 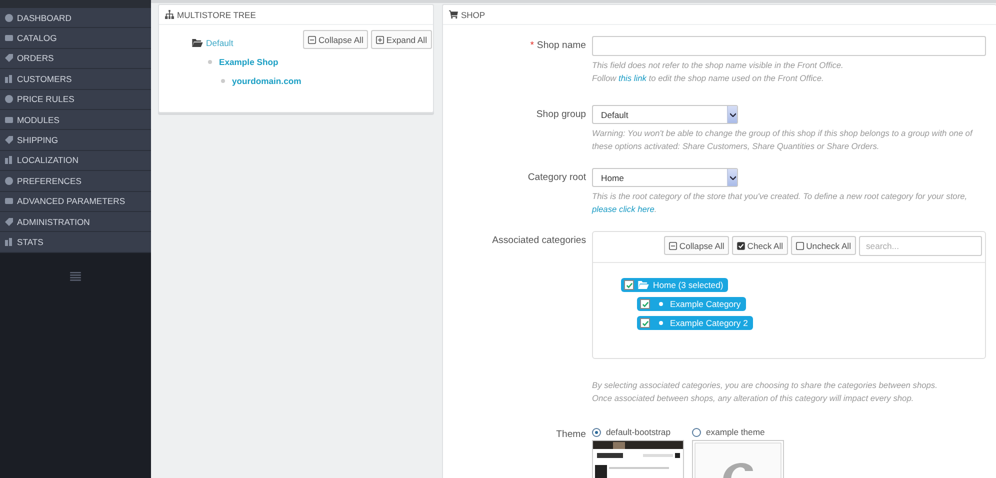 What do you see at coordinates (75, 100) in the screenshot?
I see `sidebar-item: PRICE RULES` at bounding box center [75, 100].